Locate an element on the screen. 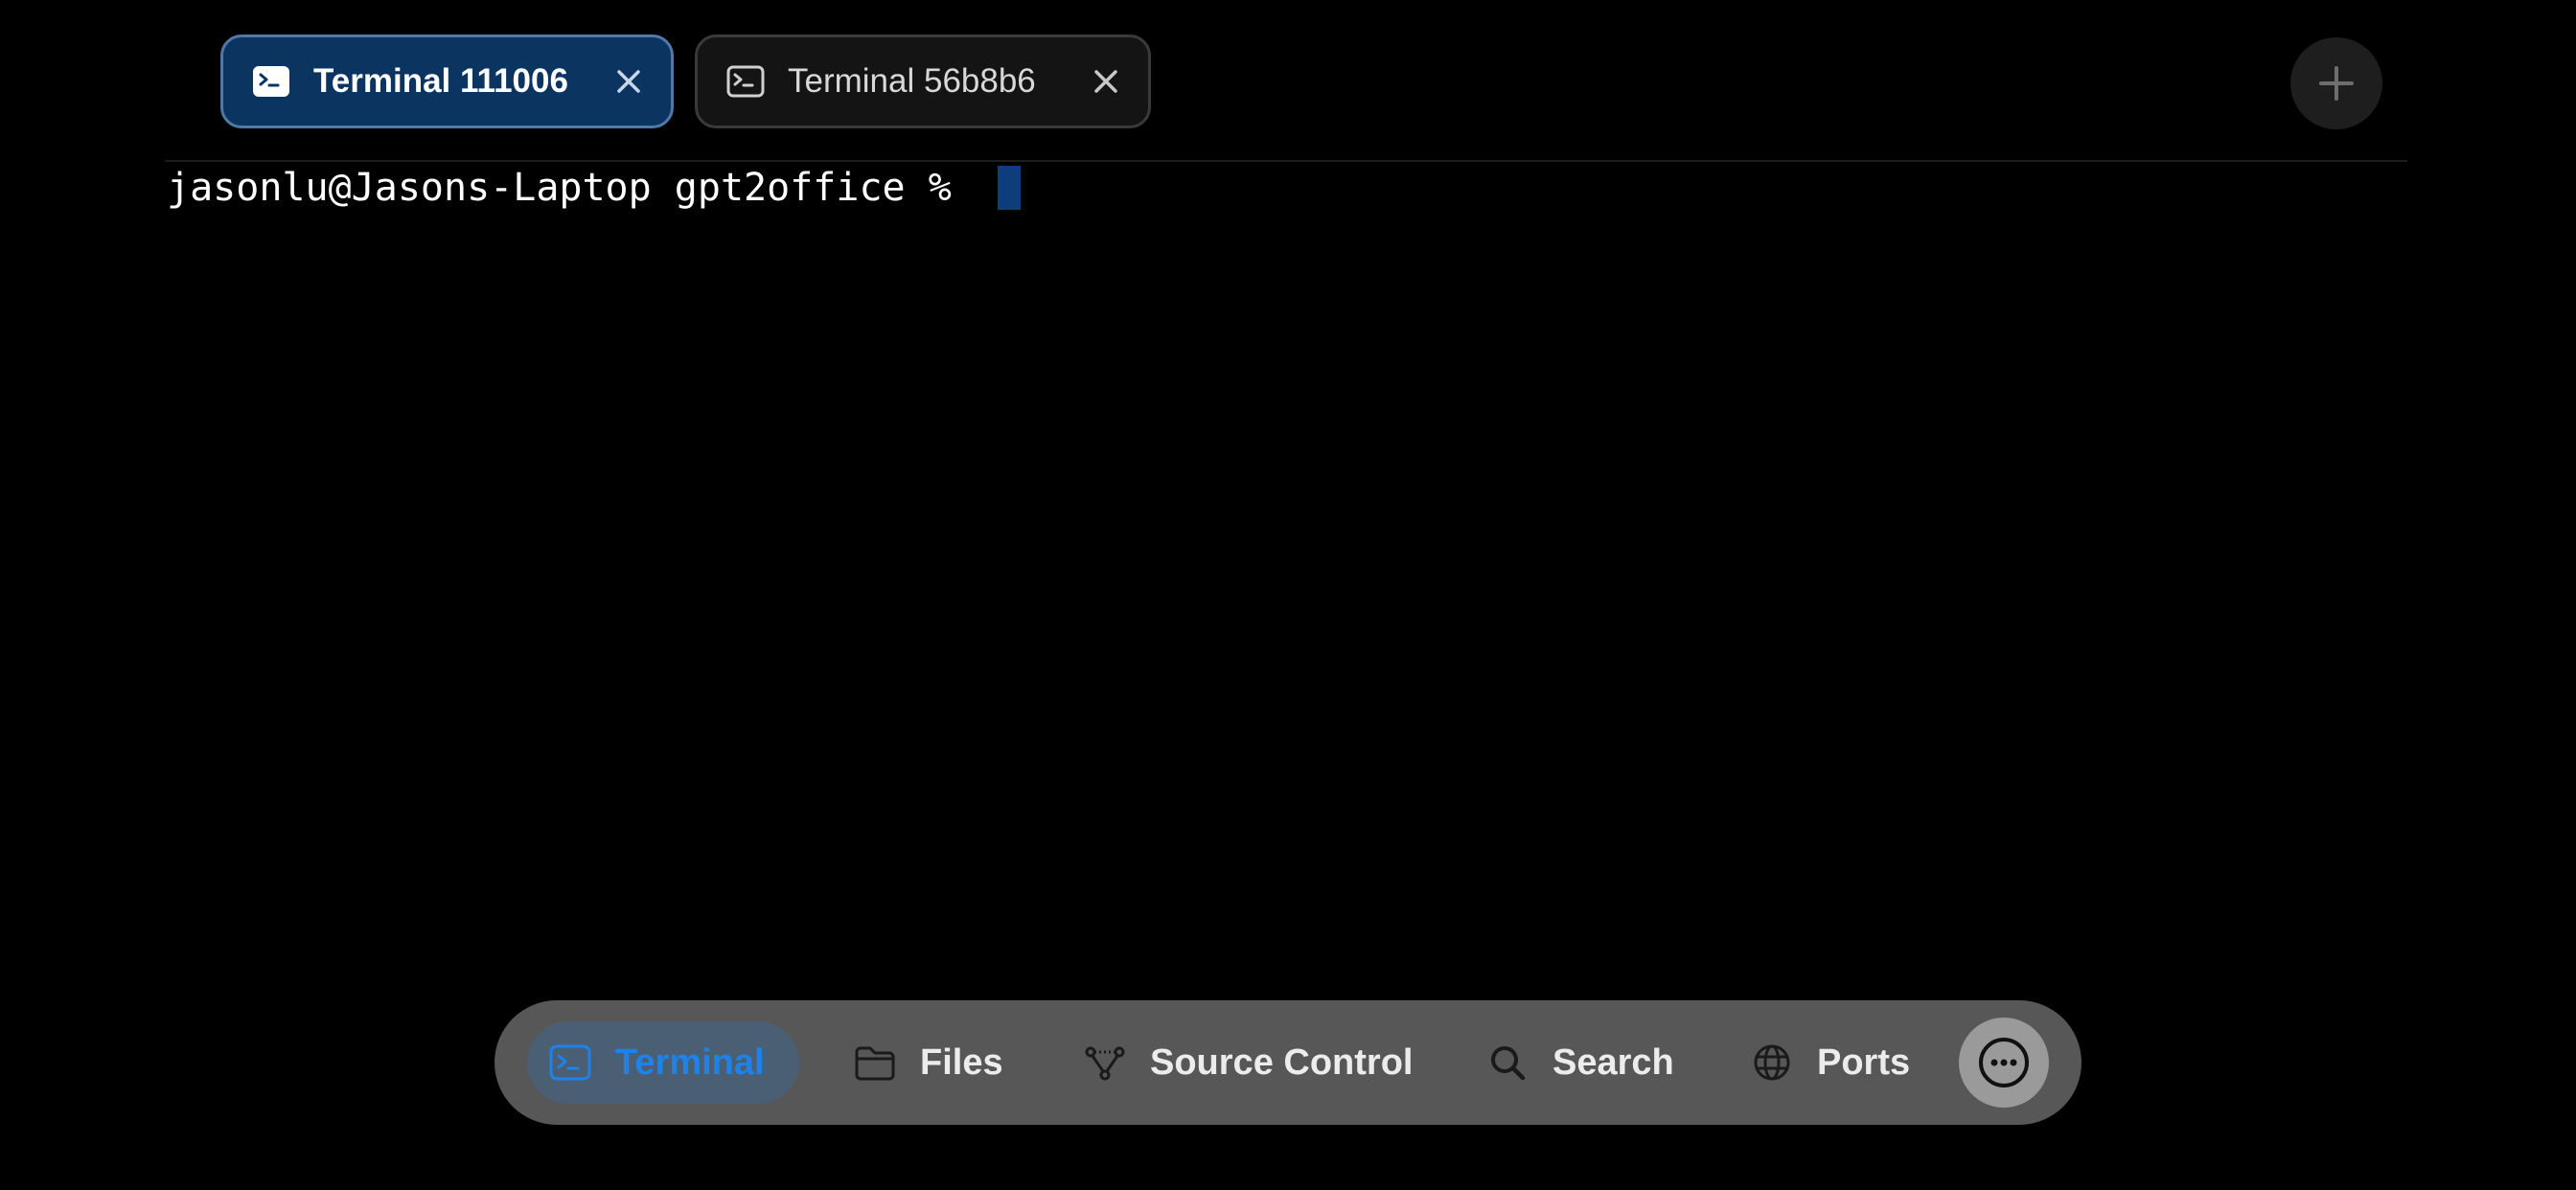  tab-terminal-56b8b6: Terminal 56b8b6 is located at coordinates (923, 81).